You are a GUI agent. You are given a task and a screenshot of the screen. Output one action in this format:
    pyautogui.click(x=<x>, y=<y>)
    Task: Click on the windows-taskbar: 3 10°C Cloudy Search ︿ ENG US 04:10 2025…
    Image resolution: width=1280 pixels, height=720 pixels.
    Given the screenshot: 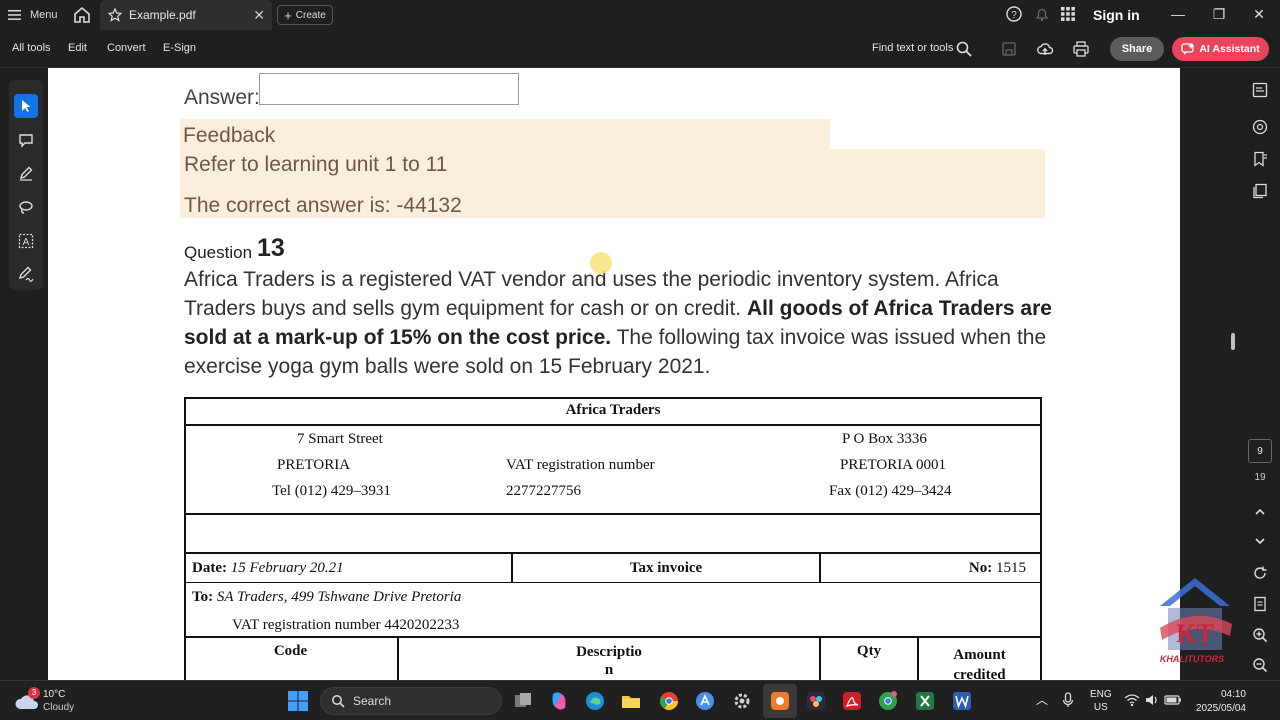 What is the action you would take?
    pyautogui.click(x=640, y=700)
    